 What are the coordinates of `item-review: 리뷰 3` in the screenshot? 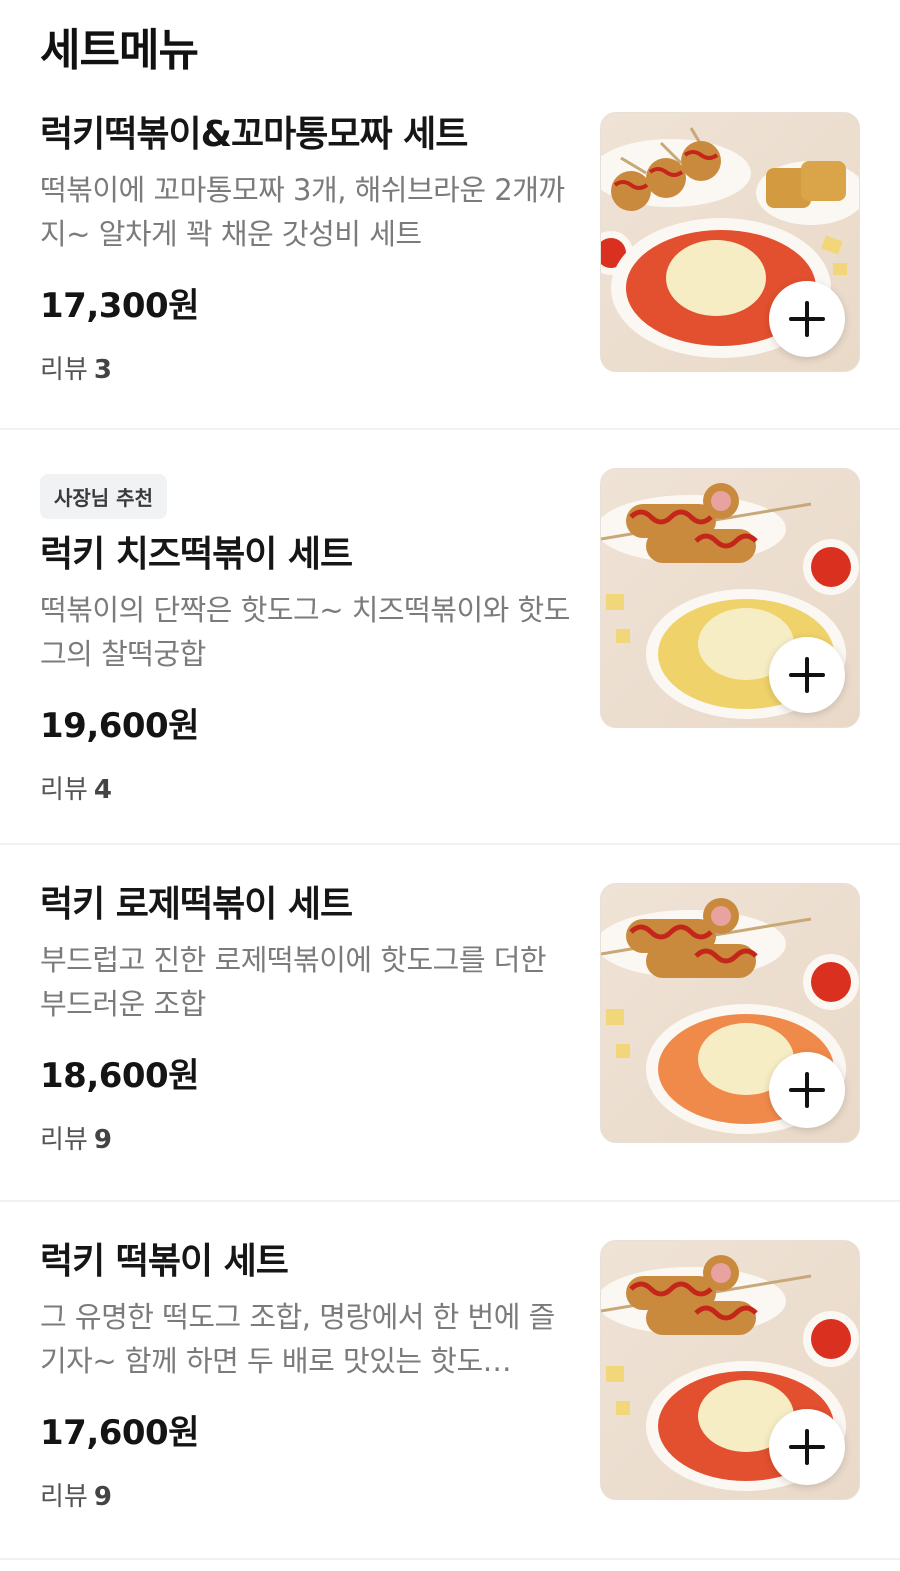 It's located at (310, 367).